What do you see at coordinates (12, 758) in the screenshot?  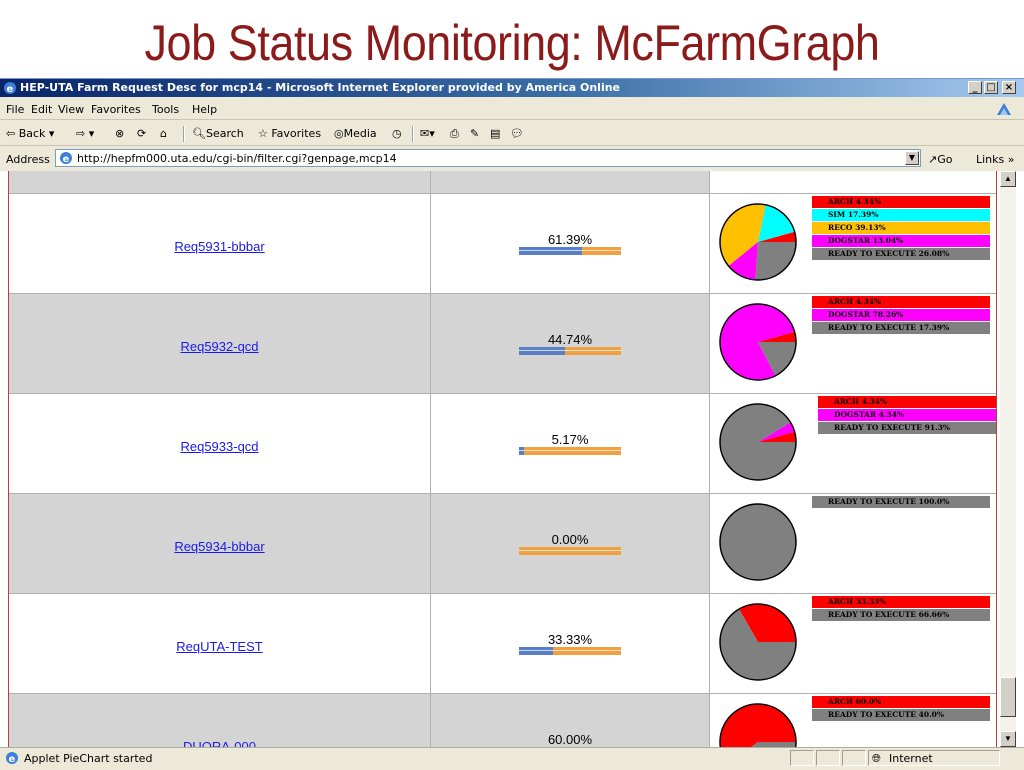 I see `page-icon: e` at bounding box center [12, 758].